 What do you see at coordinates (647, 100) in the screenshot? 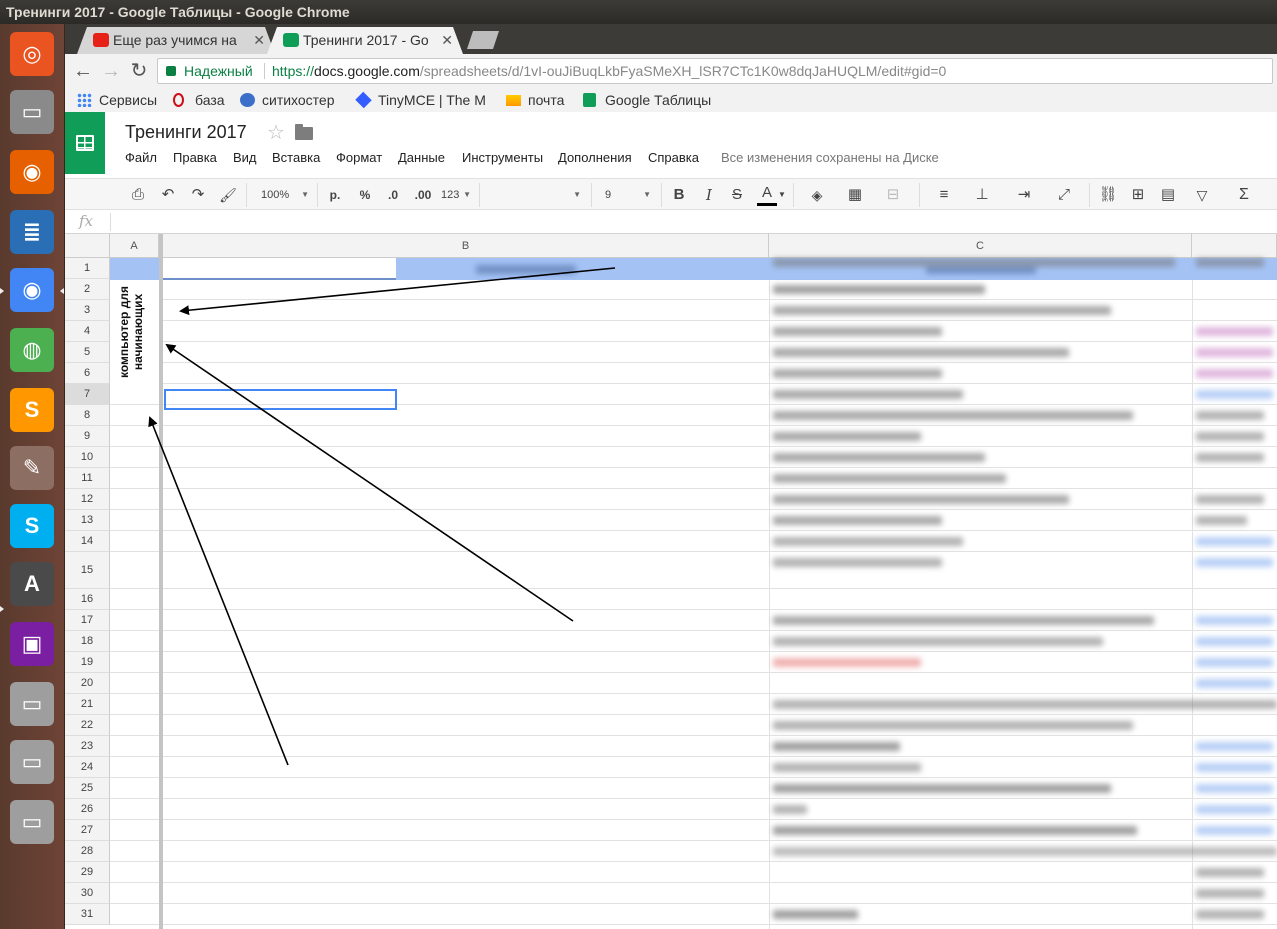
I see `bookmark-sheets: Google Таблицы` at bounding box center [647, 100].